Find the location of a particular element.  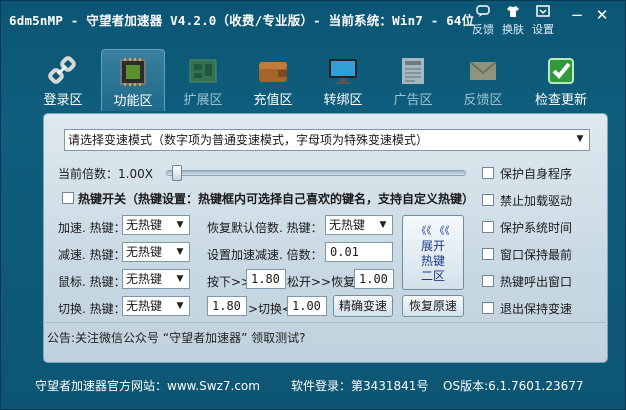

switch-hotkey-select: 无热键 ▼ is located at coordinates (156, 306).